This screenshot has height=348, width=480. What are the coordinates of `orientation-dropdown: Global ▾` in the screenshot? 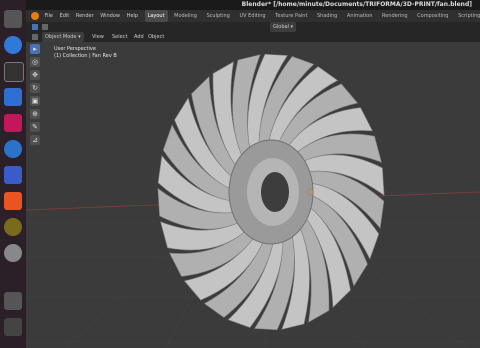 It's located at (283, 27).